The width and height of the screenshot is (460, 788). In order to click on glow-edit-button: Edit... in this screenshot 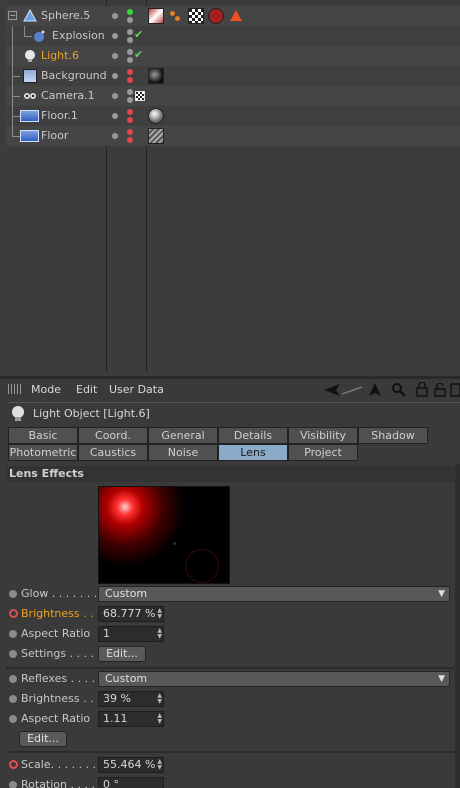, I will do `click(122, 654)`.